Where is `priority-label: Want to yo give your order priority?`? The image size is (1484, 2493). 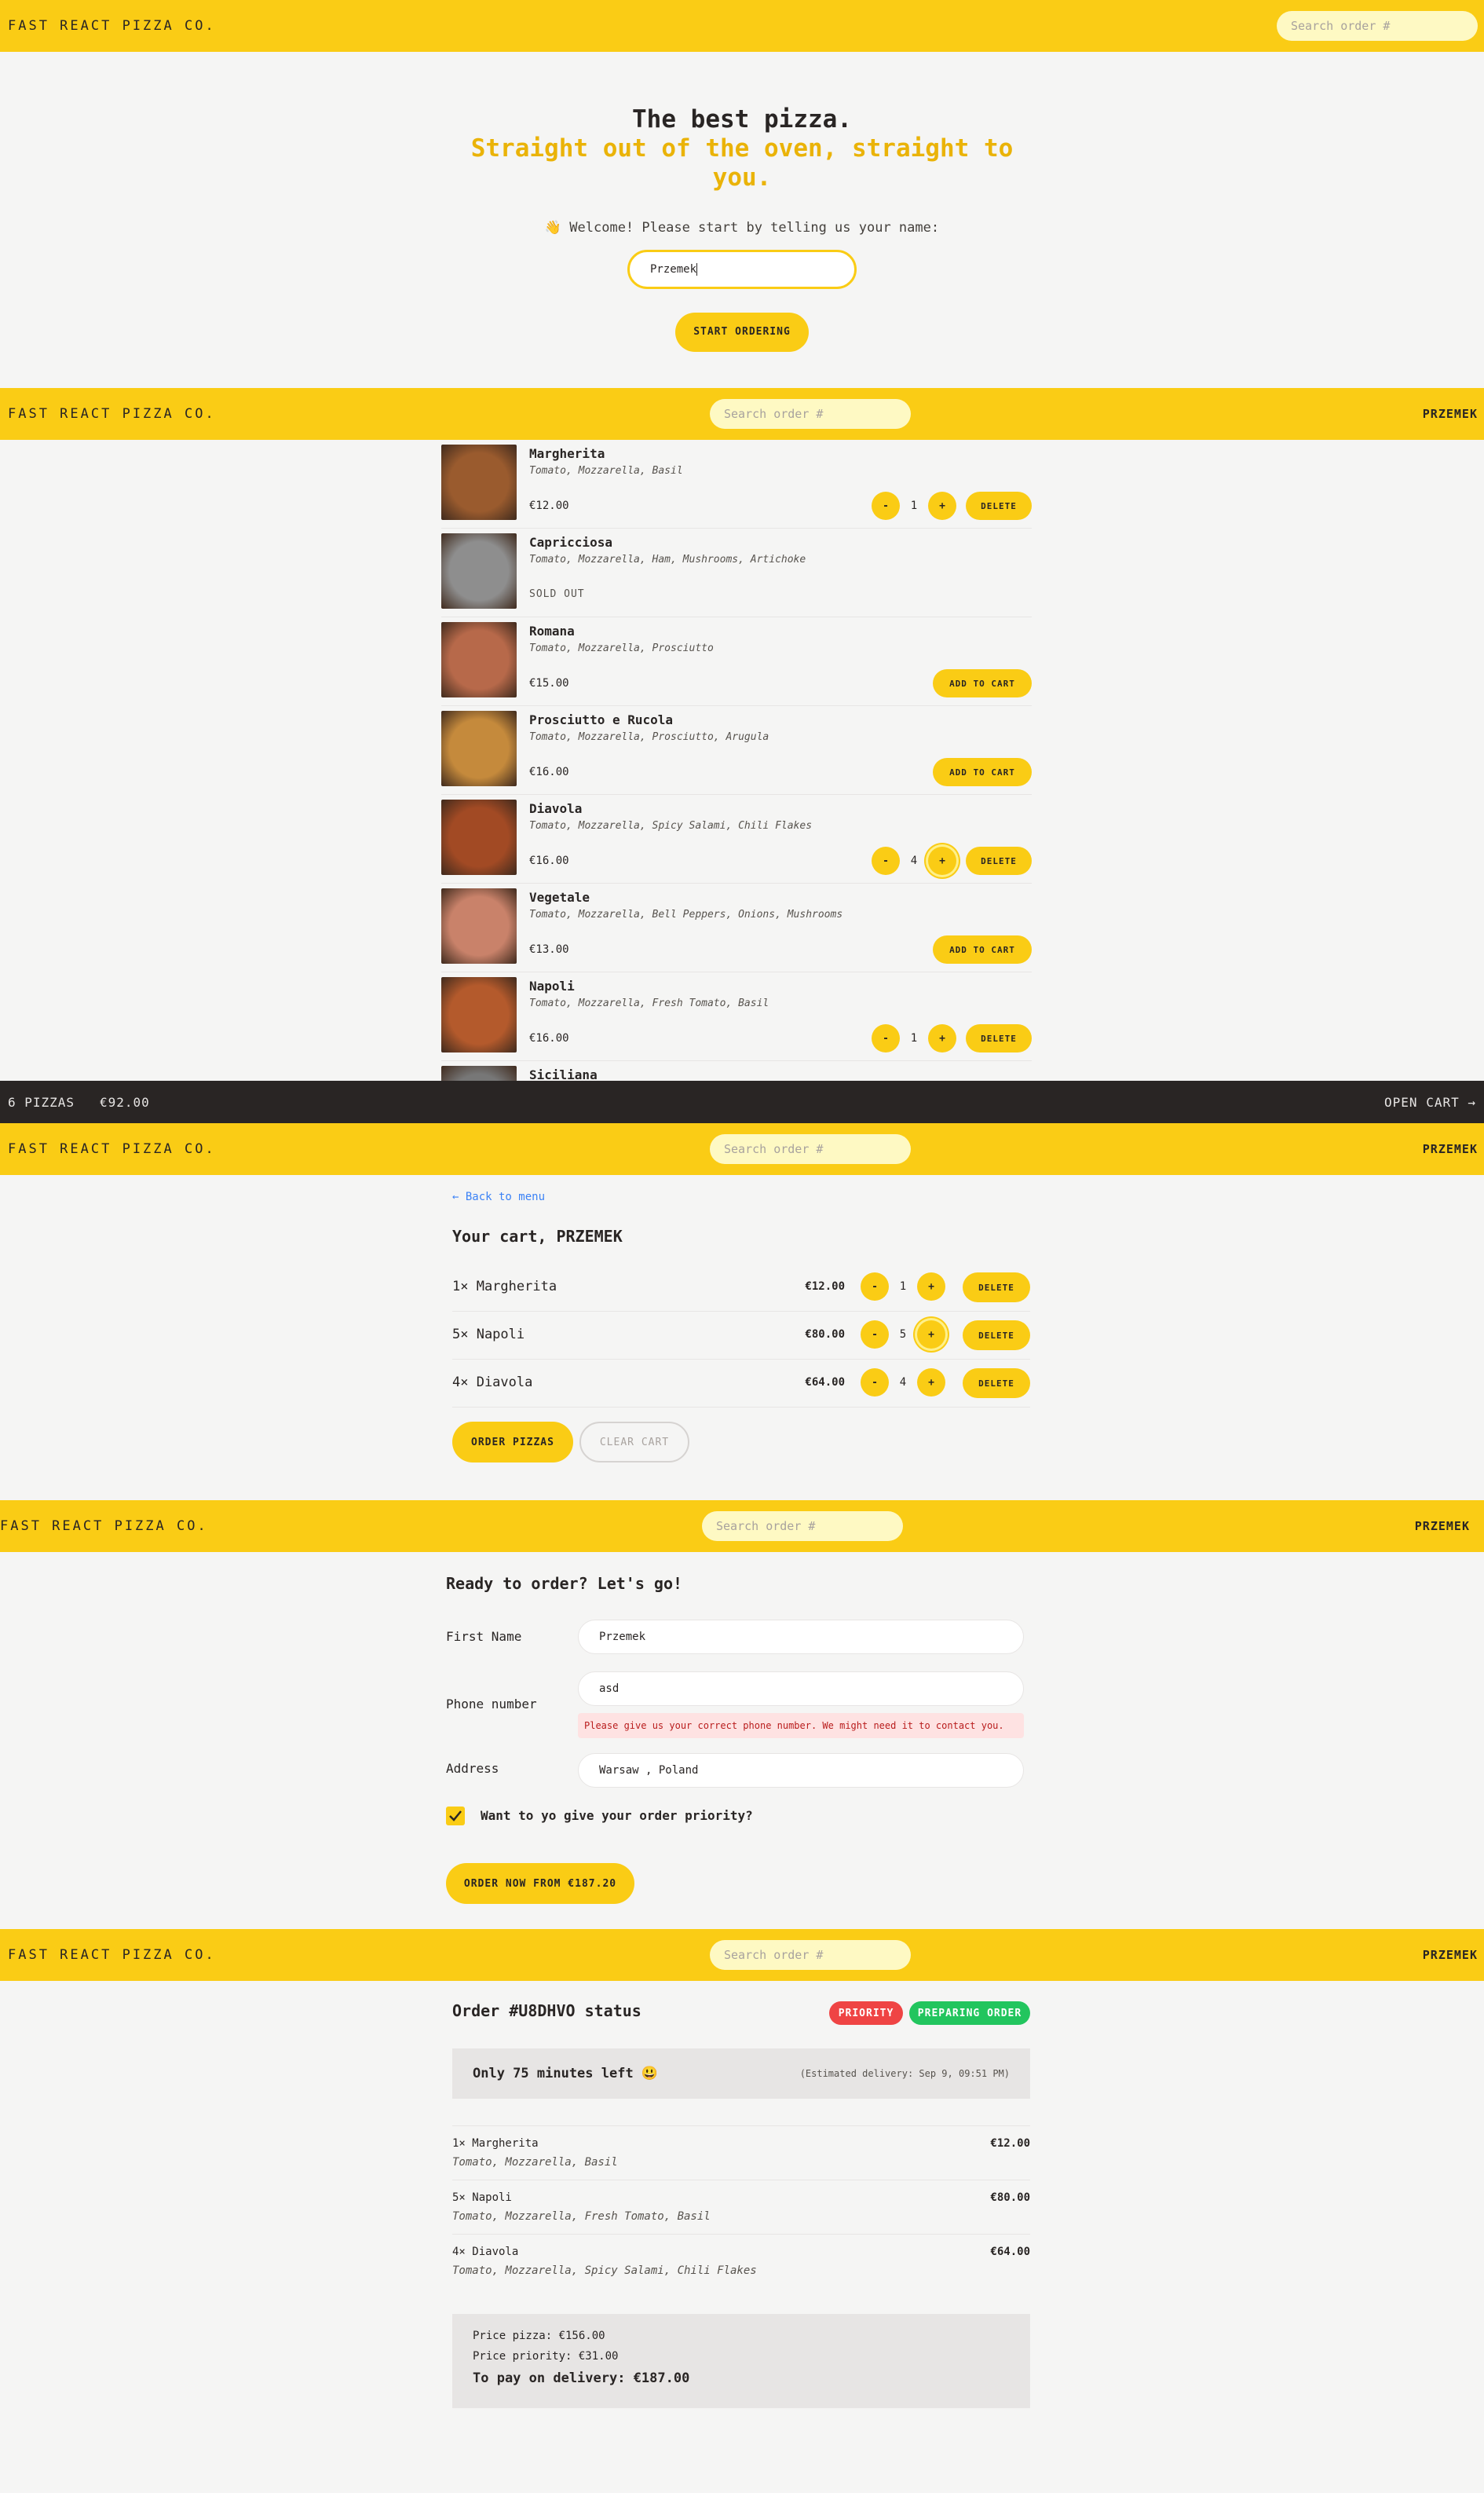 priority-label: Want to yo give your order priority? is located at coordinates (617, 1815).